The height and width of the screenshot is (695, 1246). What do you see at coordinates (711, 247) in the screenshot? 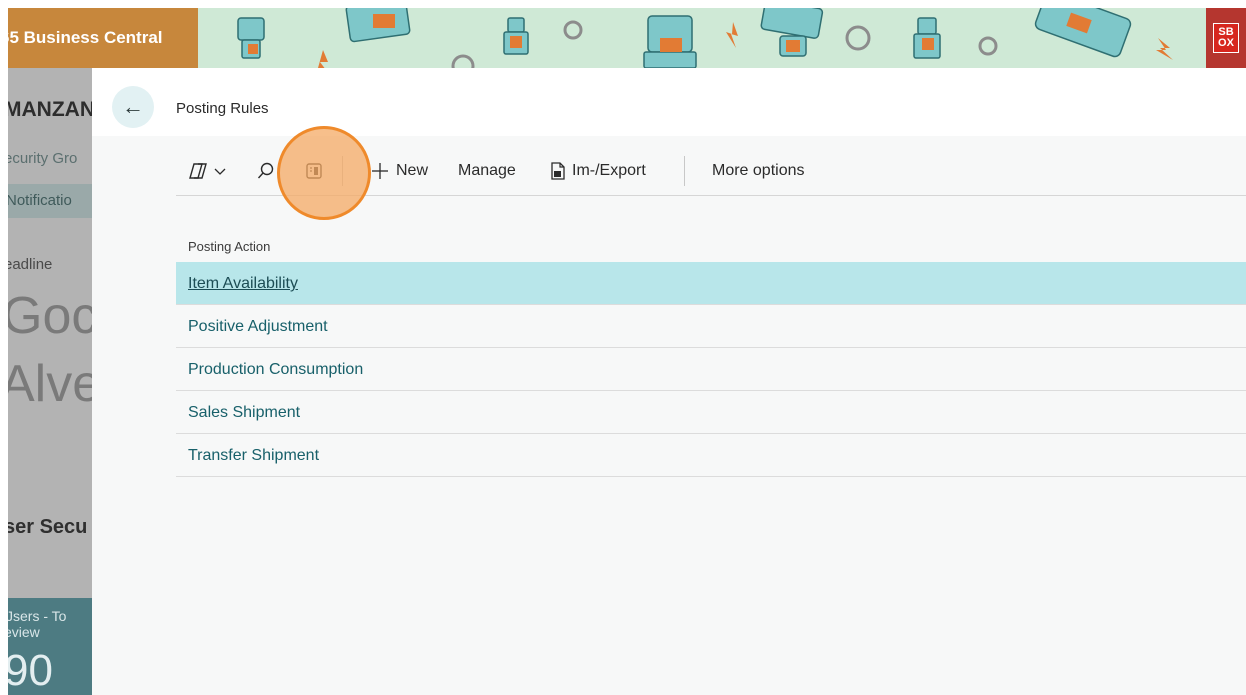
I see `column-header-posting-action: Posting Action` at bounding box center [711, 247].